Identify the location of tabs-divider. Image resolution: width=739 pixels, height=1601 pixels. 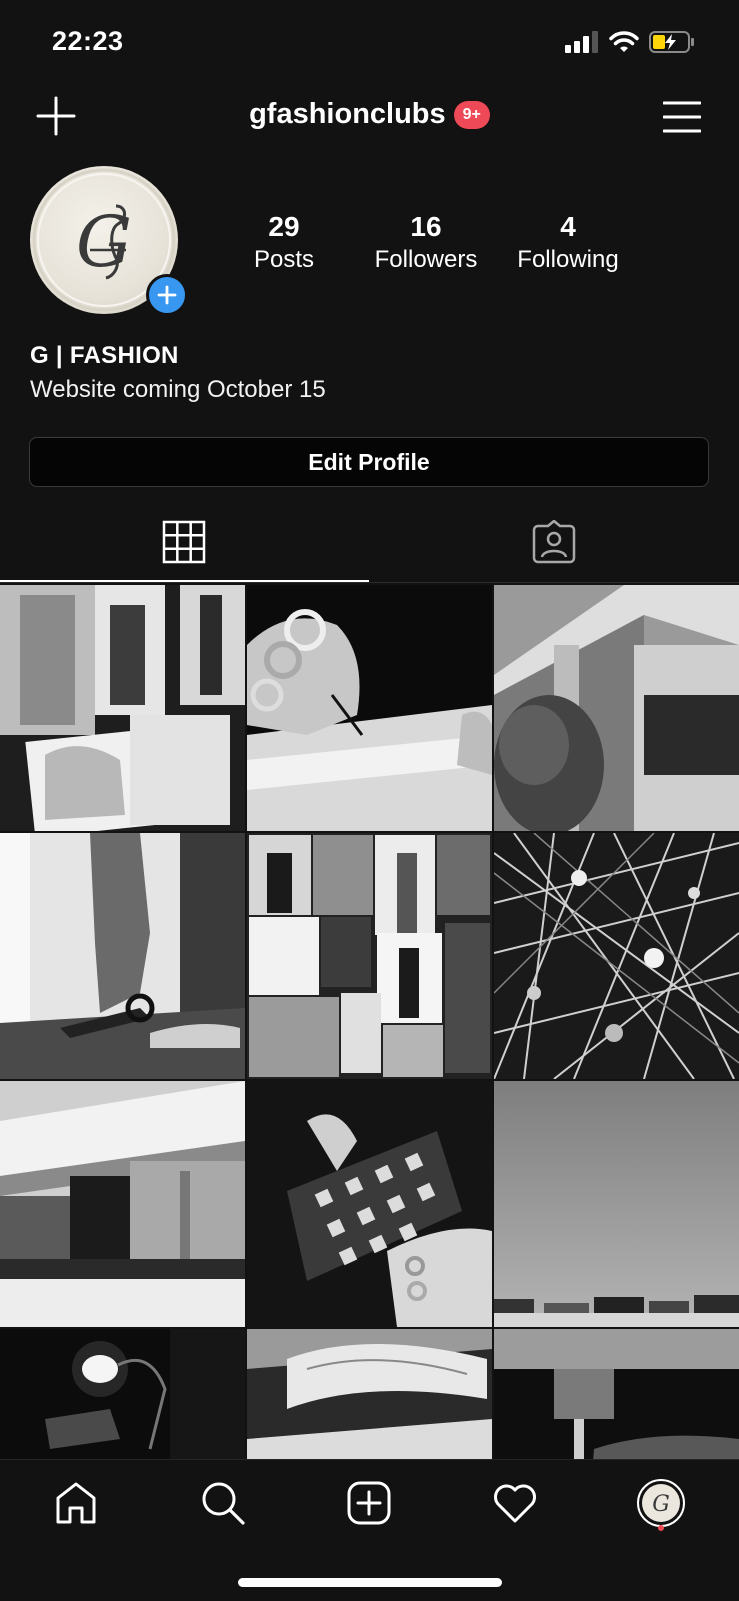
(369, 582).